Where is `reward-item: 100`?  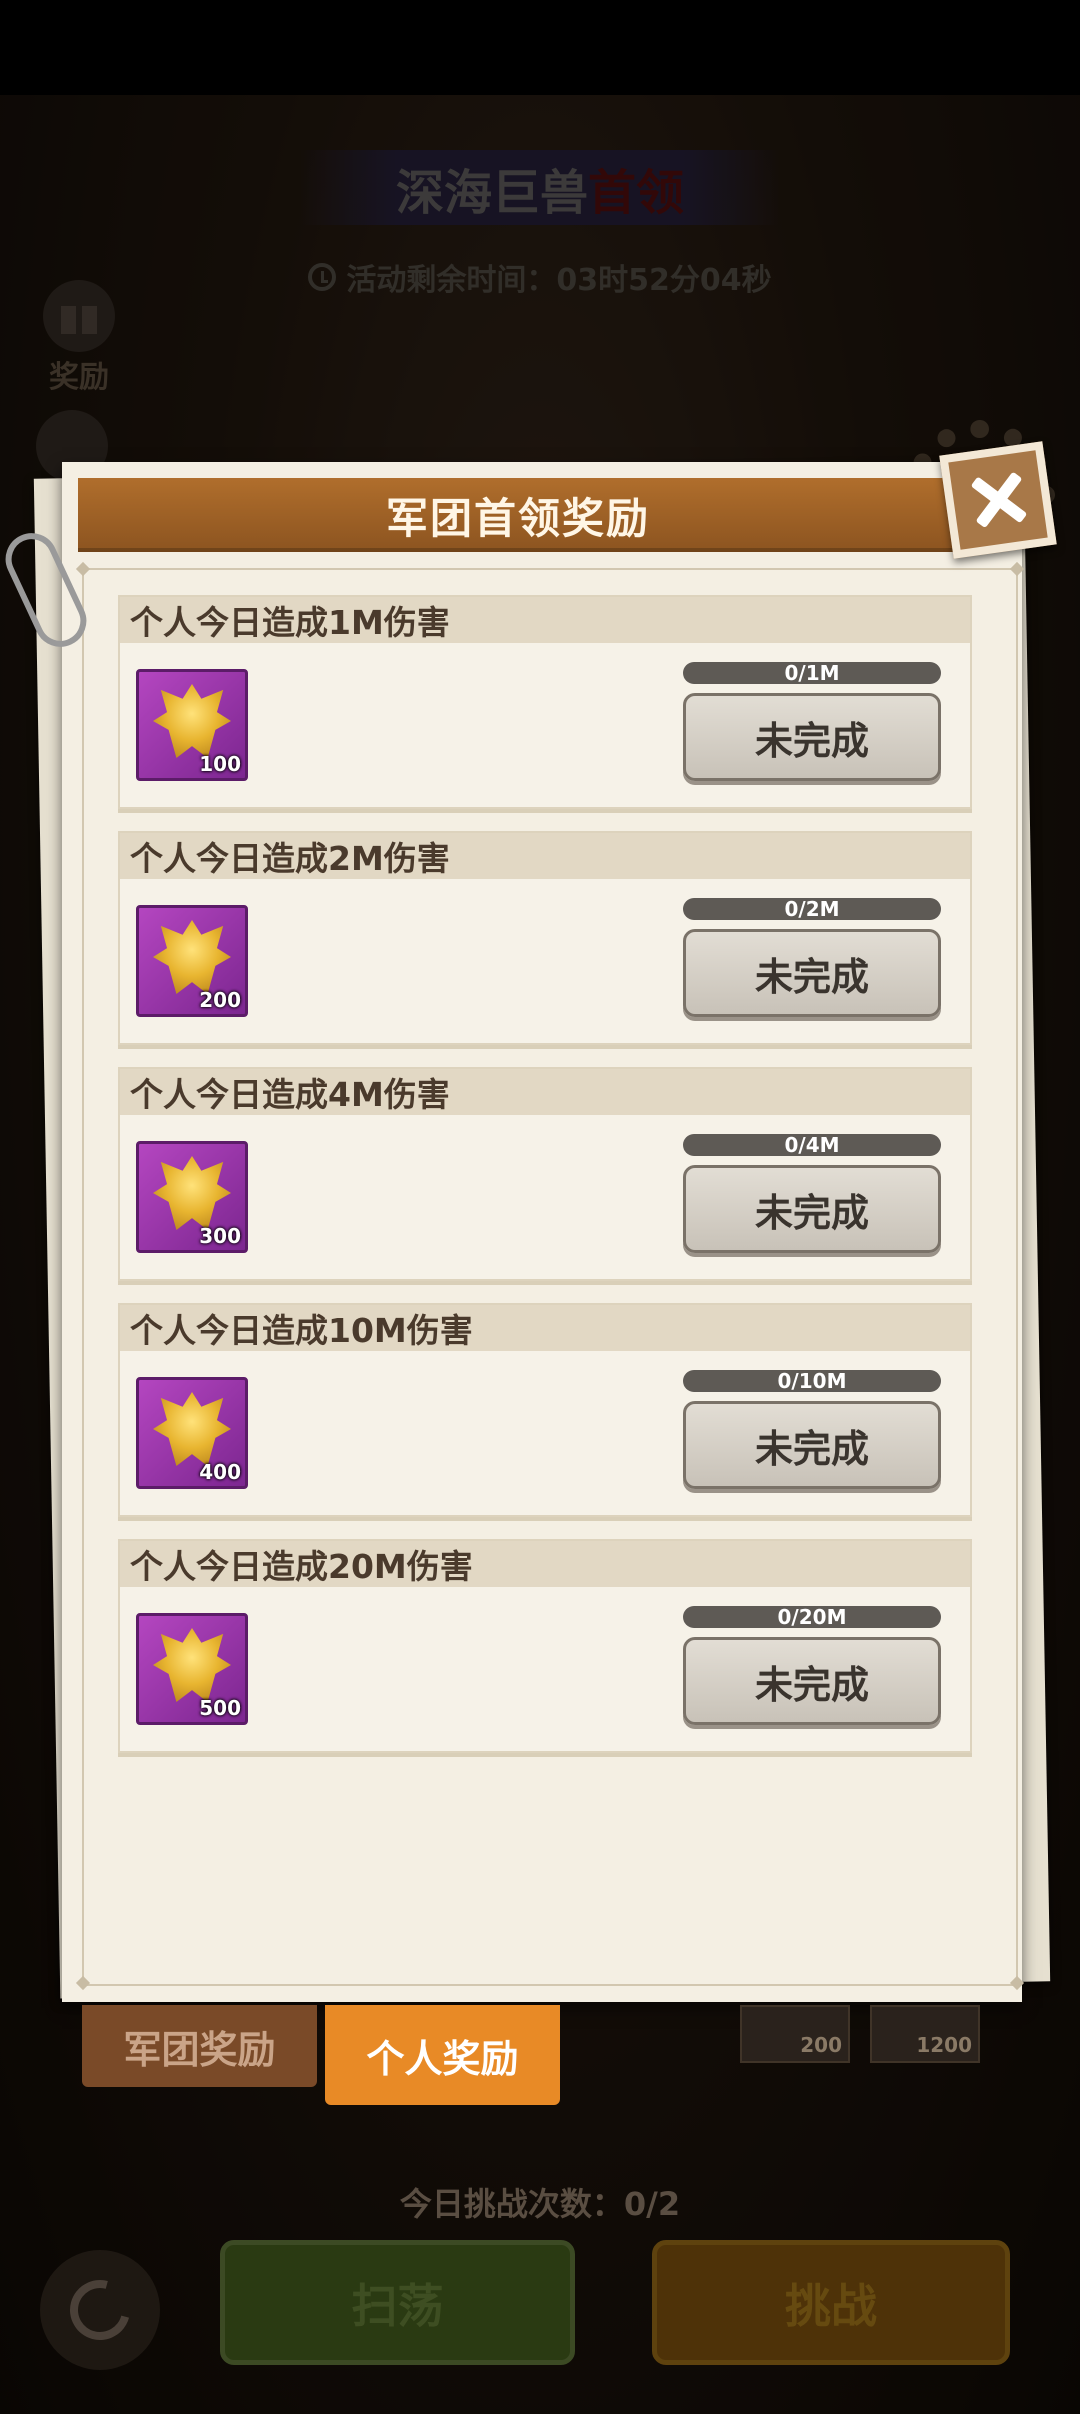 reward-item: 100 is located at coordinates (192, 725).